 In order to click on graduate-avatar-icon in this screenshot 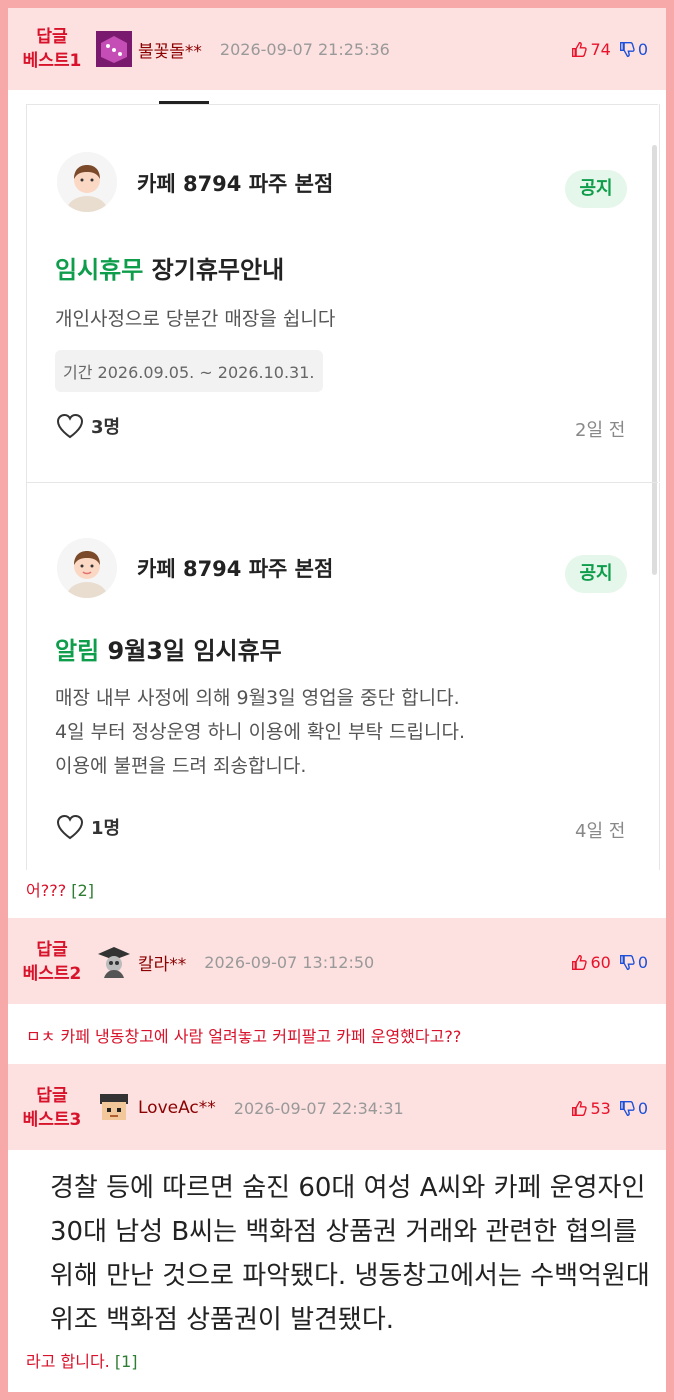, I will do `click(114, 962)`.